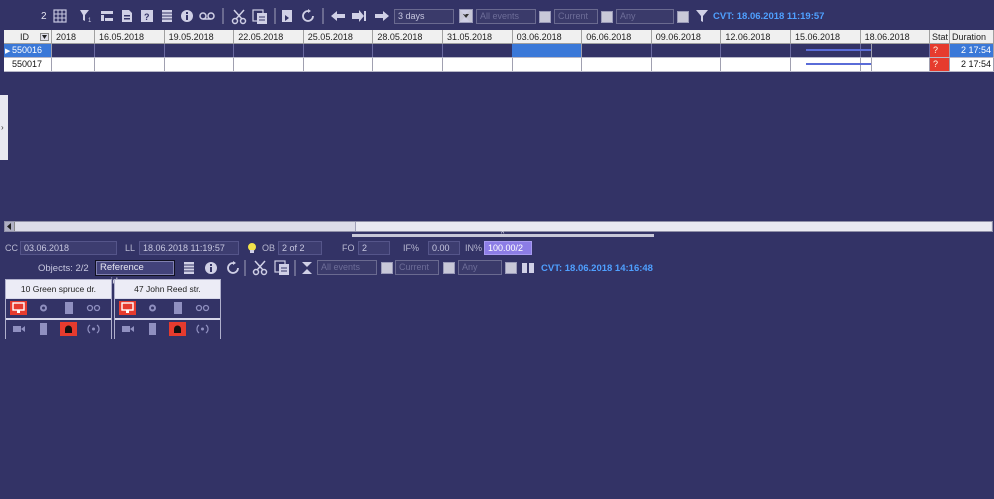 The height and width of the screenshot is (499, 994). What do you see at coordinates (28, 50) in the screenshot?
I see `row-id-cell: 550016` at bounding box center [28, 50].